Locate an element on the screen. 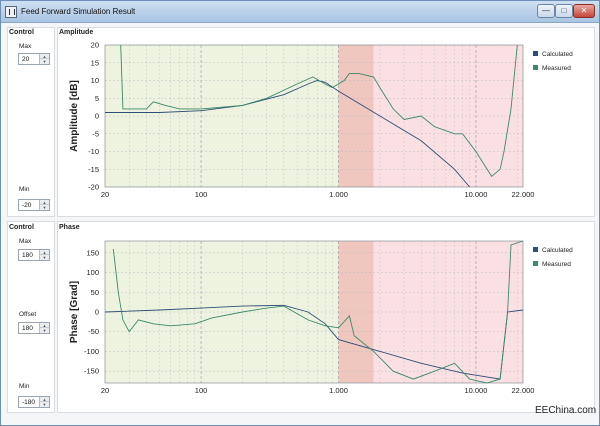 The image size is (600, 426). y-tick-label: -15 is located at coordinates (93, 169).